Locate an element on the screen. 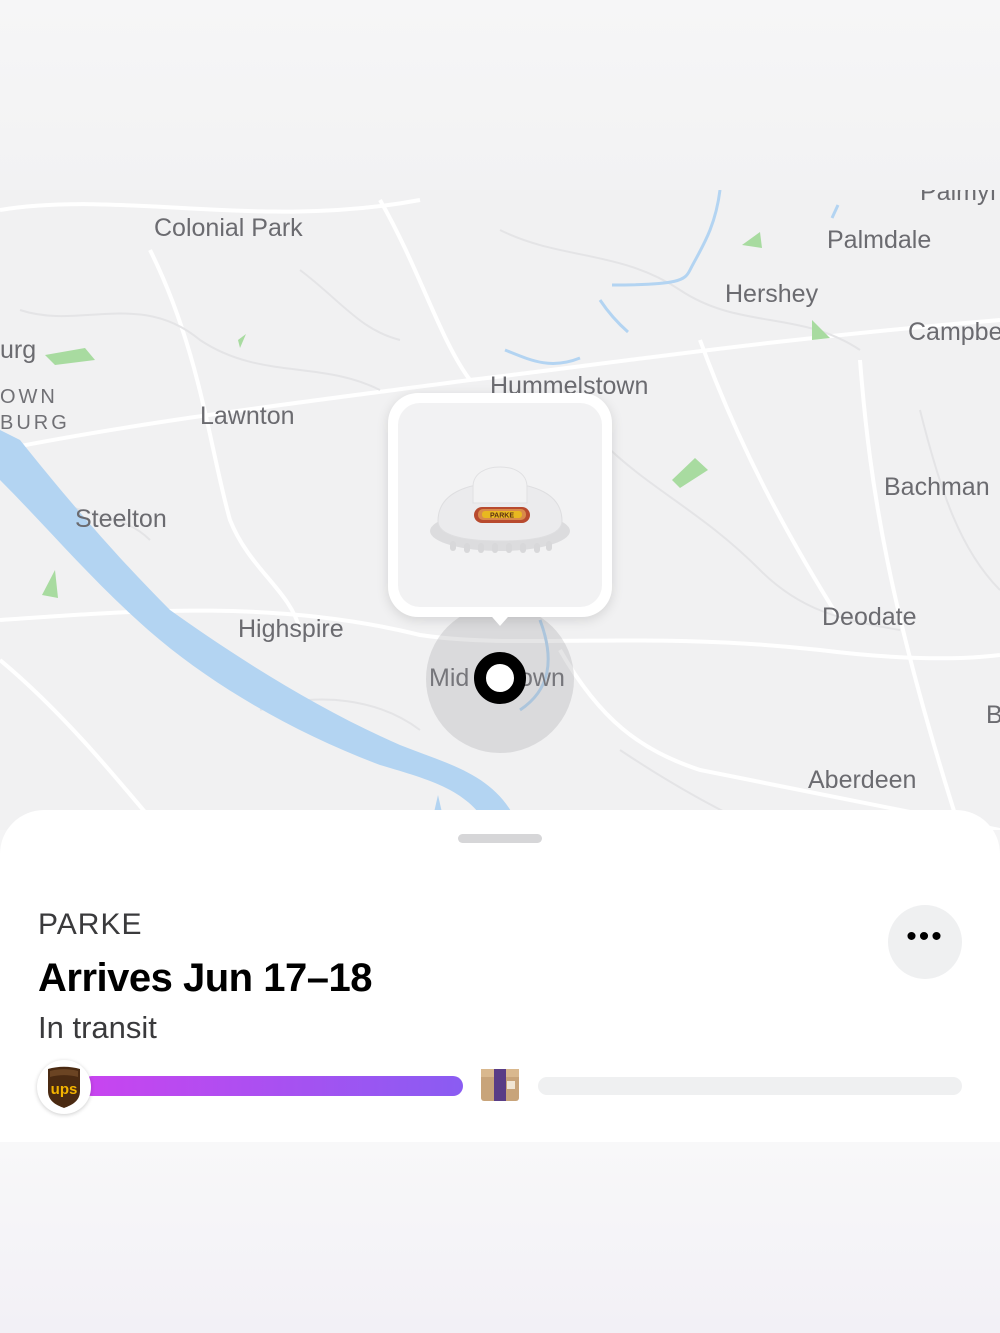 This screenshot has width=1000, height=1333. more-options-button: ••• is located at coordinates (925, 942).